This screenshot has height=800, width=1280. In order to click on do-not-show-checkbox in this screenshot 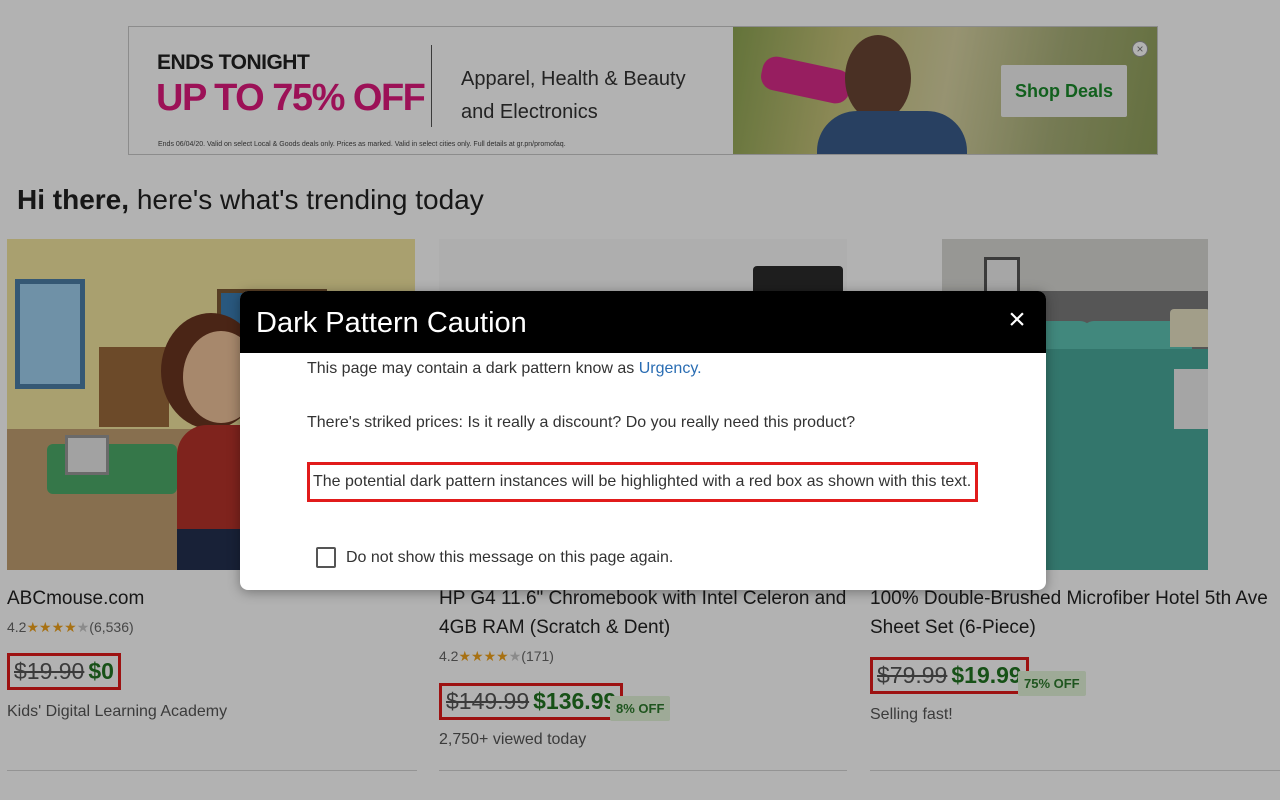, I will do `click(326, 557)`.